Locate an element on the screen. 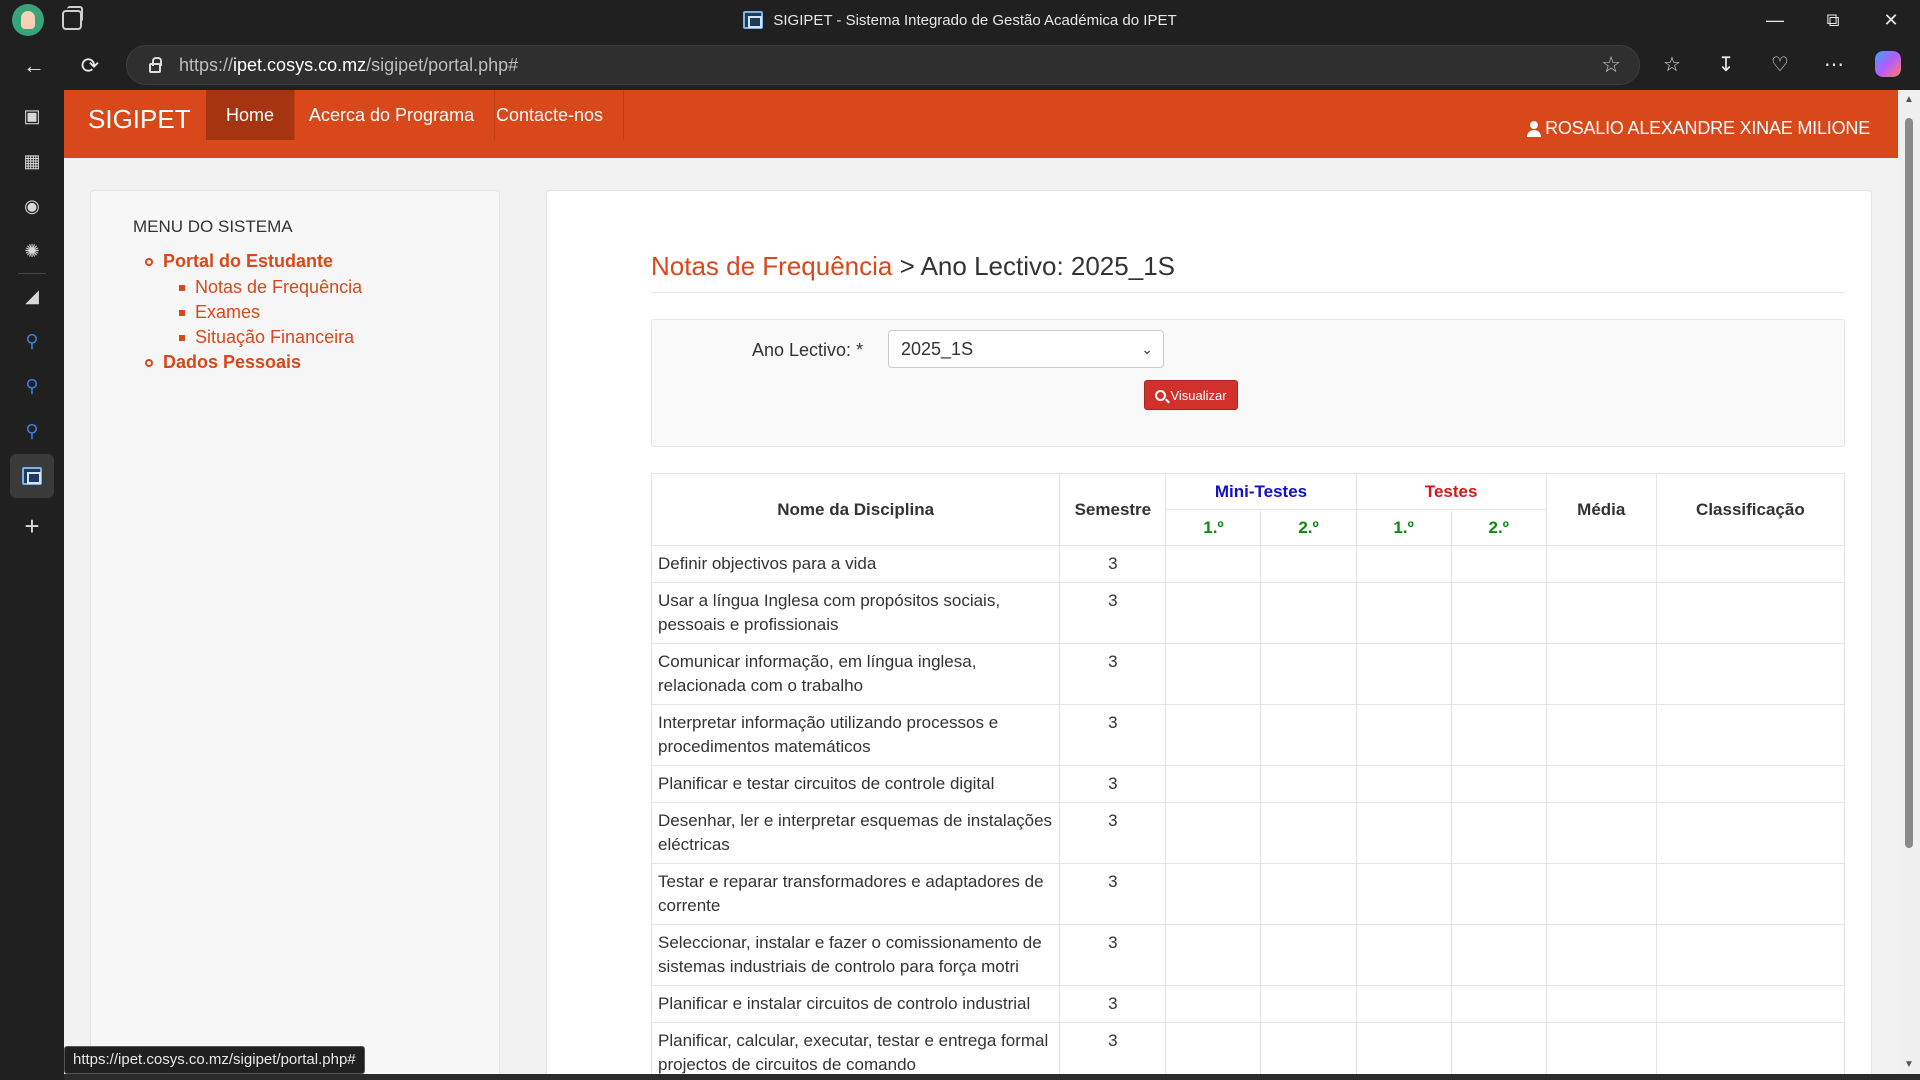 The width and height of the screenshot is (1920, 1080). menu-about: Acerca do Programa is located at coordinates (392, 115).